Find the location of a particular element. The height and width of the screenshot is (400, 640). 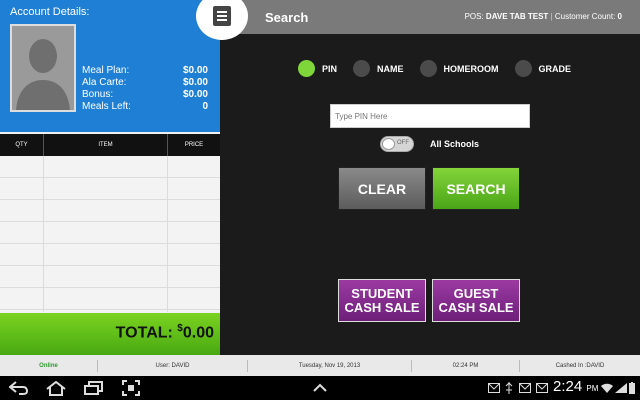

radio-homeroom-label: HOMEROOM is located at coordinates (471, 68).